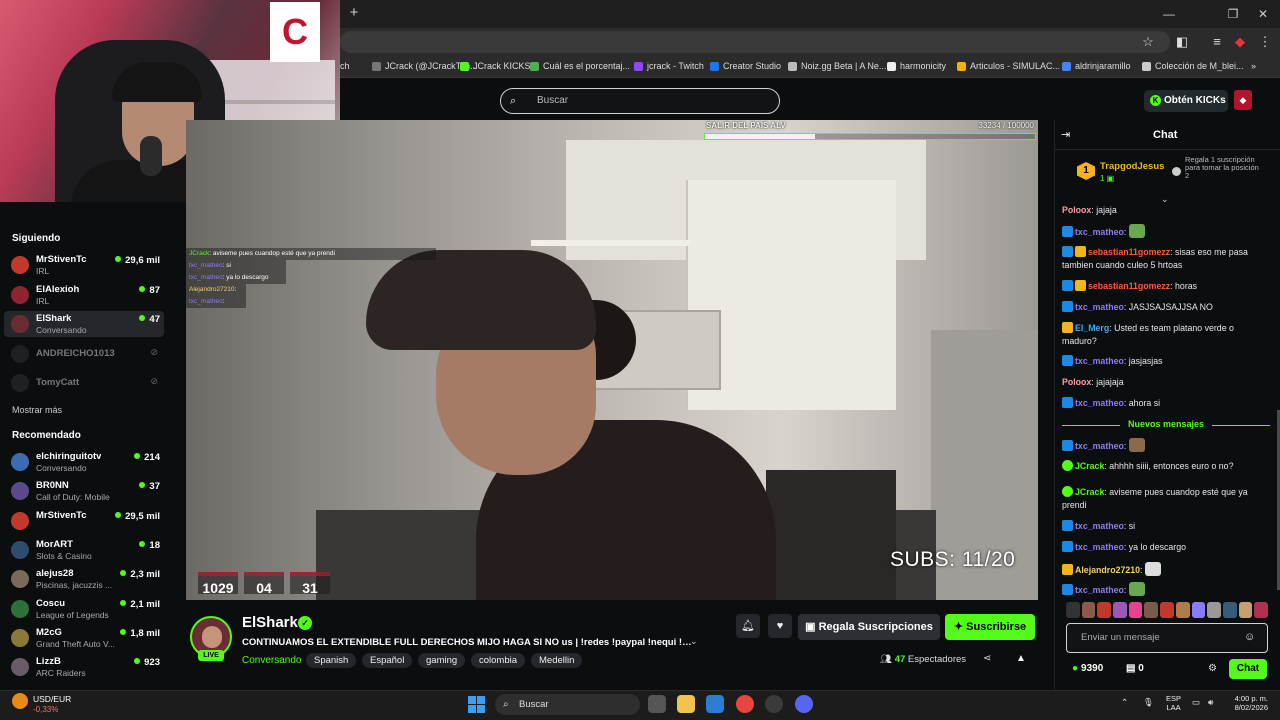 This screenshot has height=720, width=1280. Describe the element at coordinates (1124, 702) in the screenshot. I see `chevron-up-icon: ⌃` at that location.